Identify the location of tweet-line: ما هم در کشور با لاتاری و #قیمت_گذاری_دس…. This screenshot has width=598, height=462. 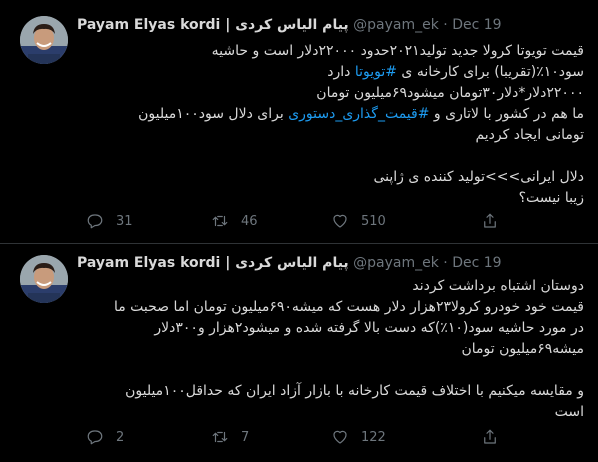
(361, 114).